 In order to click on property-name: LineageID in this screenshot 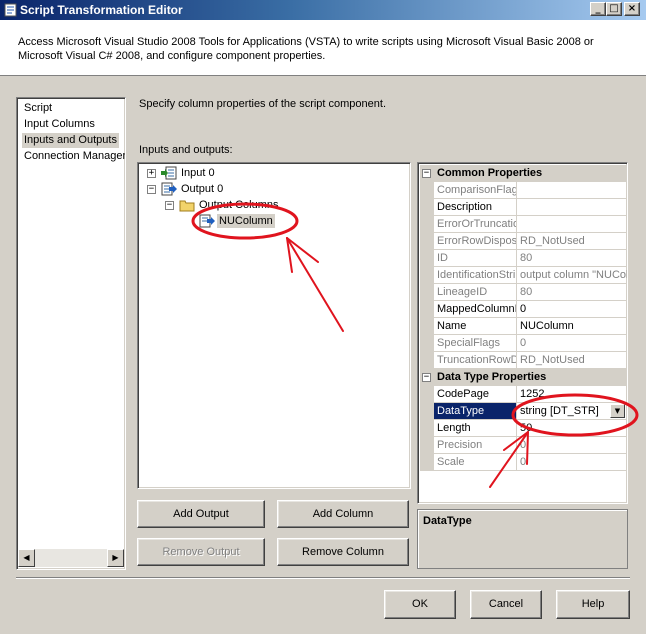, I will do `click(475, 292)`.